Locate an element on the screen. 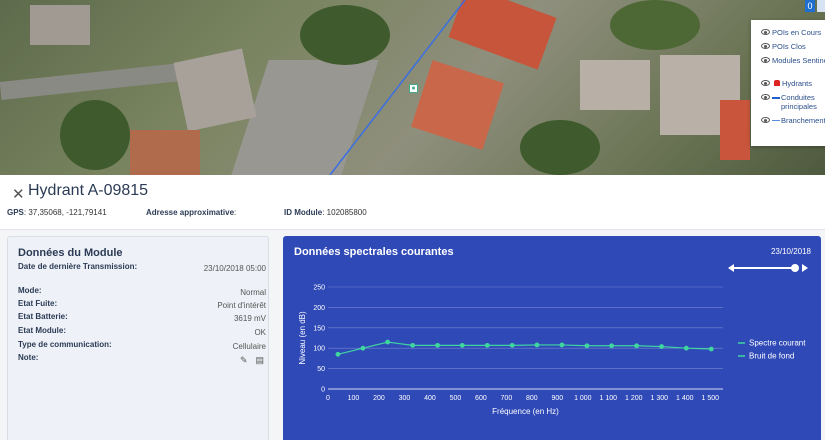 This screenshot has height=440, width=825. legend-item-modules-sentinel: Modules Sentinel is located at coordinates (793, 60).